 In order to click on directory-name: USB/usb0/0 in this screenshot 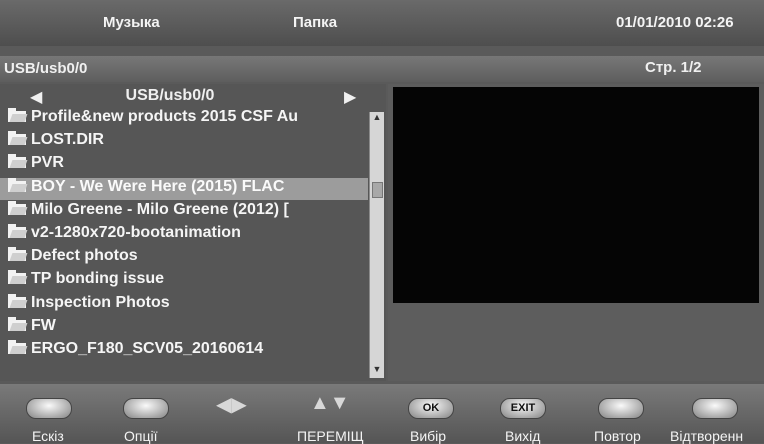, I will do `click(170, 95)`.